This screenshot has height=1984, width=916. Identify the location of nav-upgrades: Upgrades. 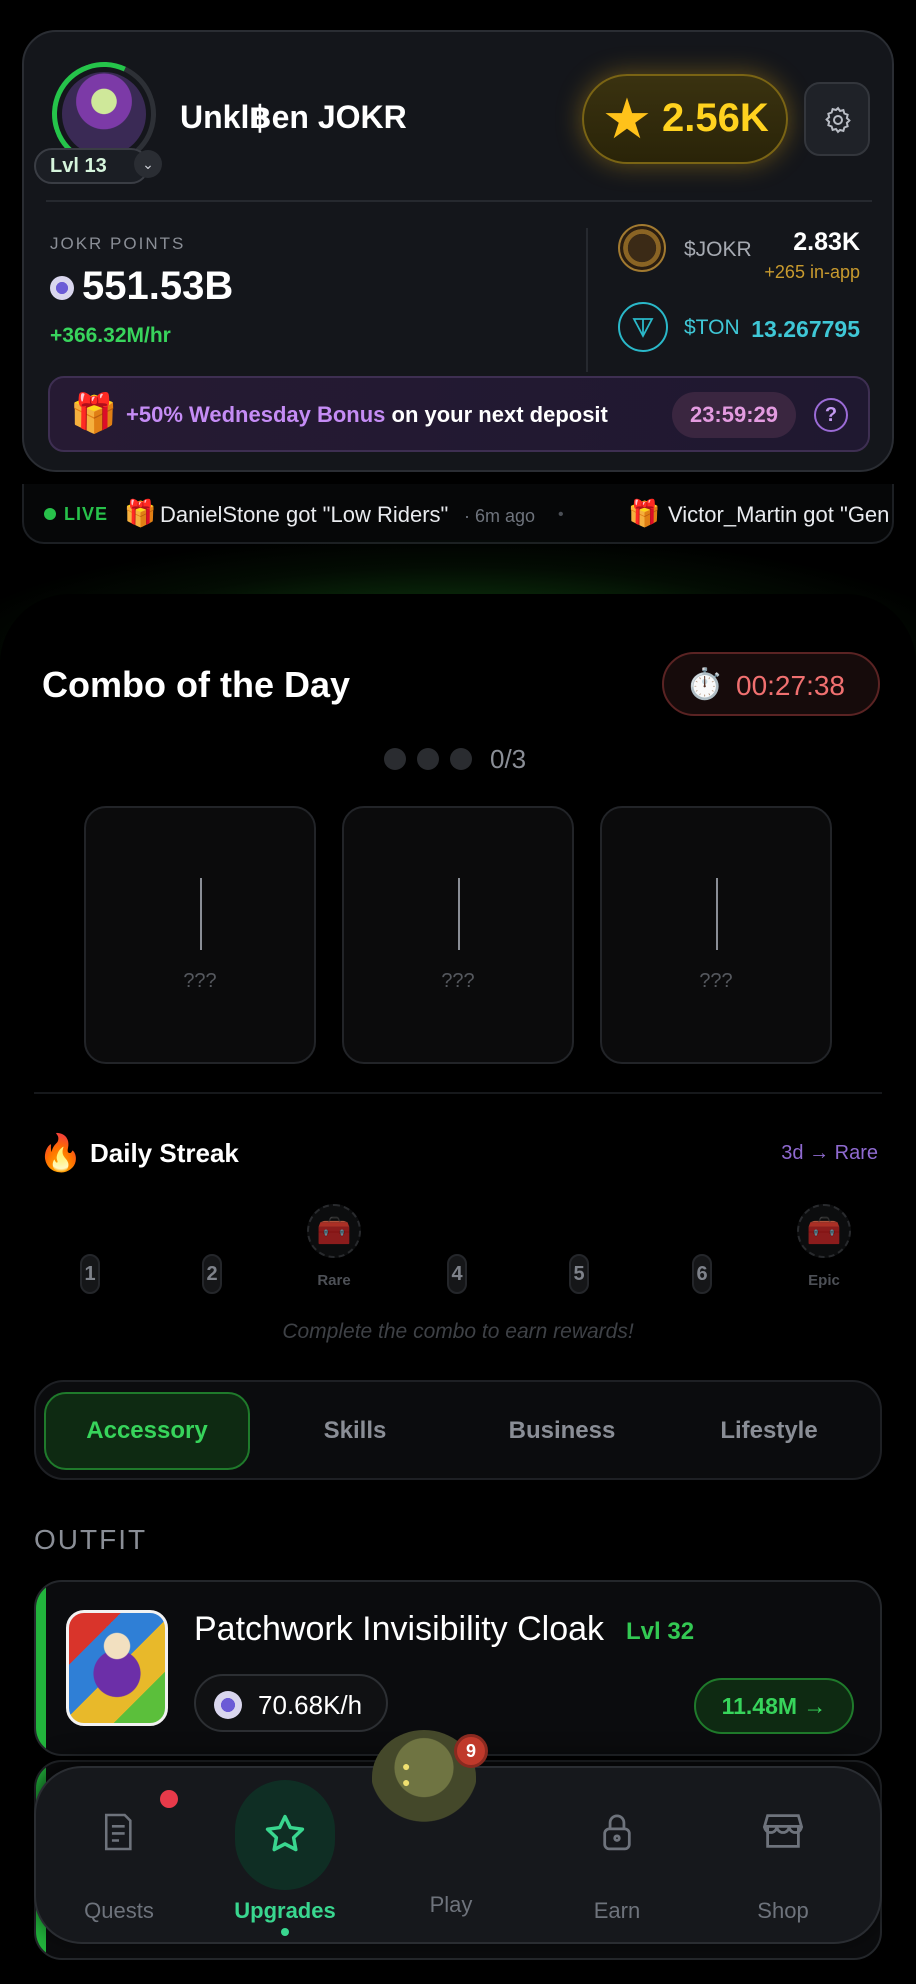
(285, 1857).